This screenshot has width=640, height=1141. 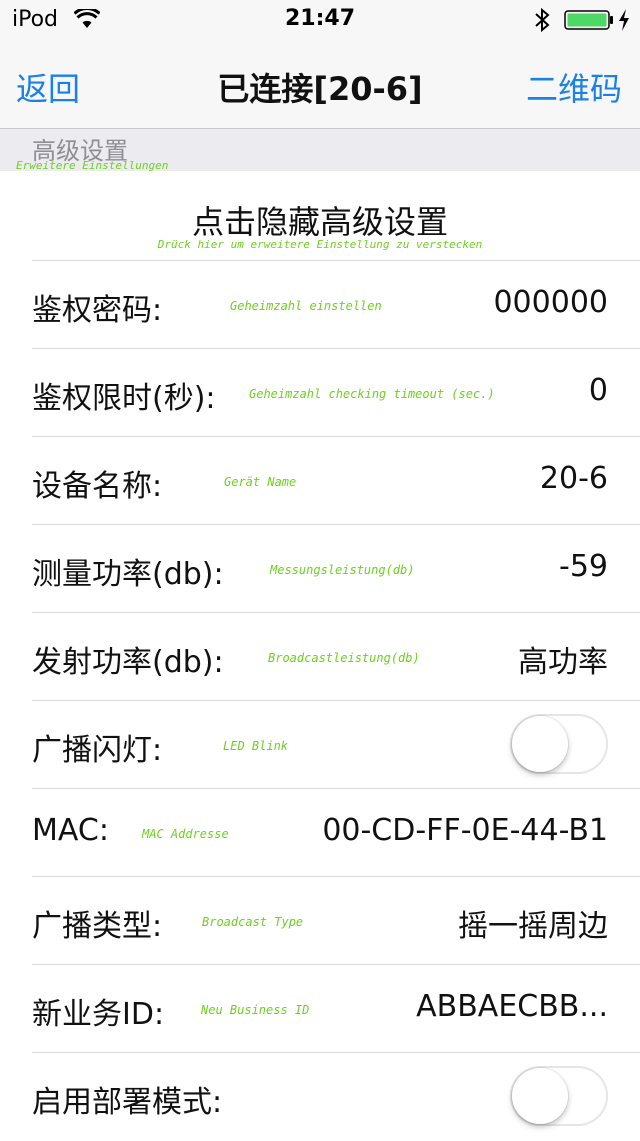 What do you see at coordinates (320, 84) in the screenshot?
I see `navigation-bar: 返回 已连接[20-6] 二维码` at bounding box center [320, 84].